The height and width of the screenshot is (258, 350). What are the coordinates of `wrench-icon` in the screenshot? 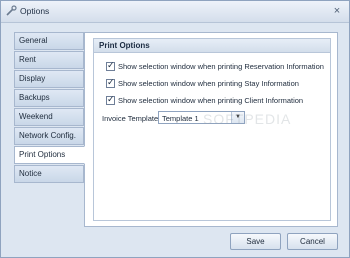 It's located at (11, 10).